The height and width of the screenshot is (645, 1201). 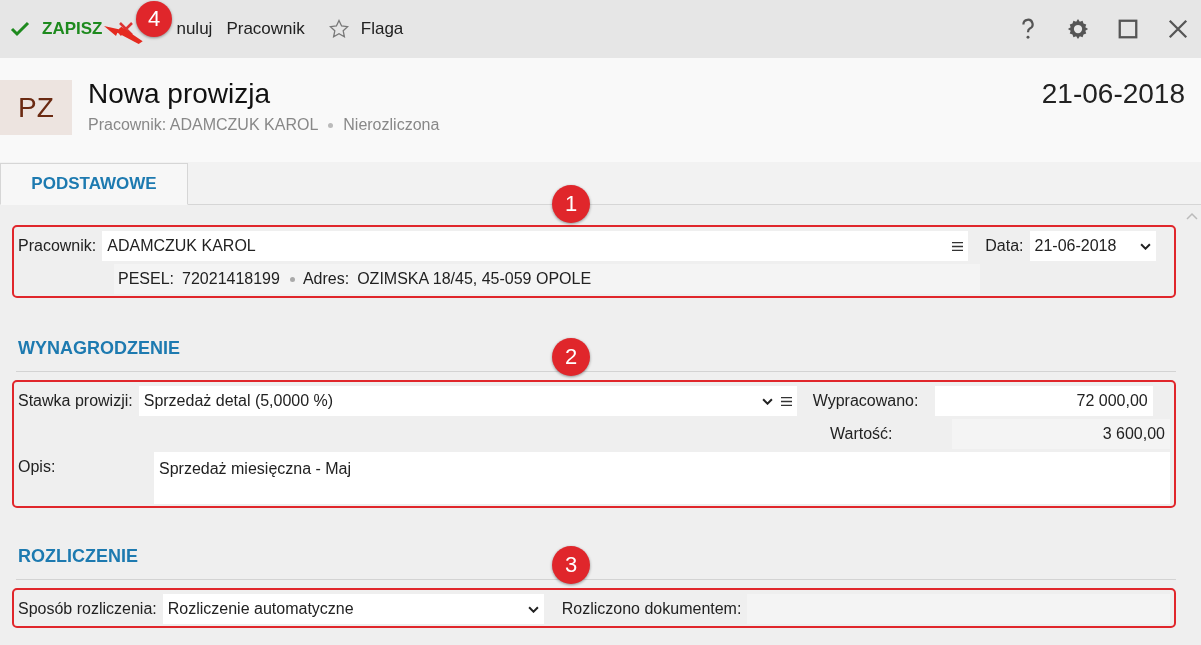 What do you see at coordinates (1113, 94) in the screenshot?
I see `document-date: 21-06-2018` at bounding box center [1113, 94].